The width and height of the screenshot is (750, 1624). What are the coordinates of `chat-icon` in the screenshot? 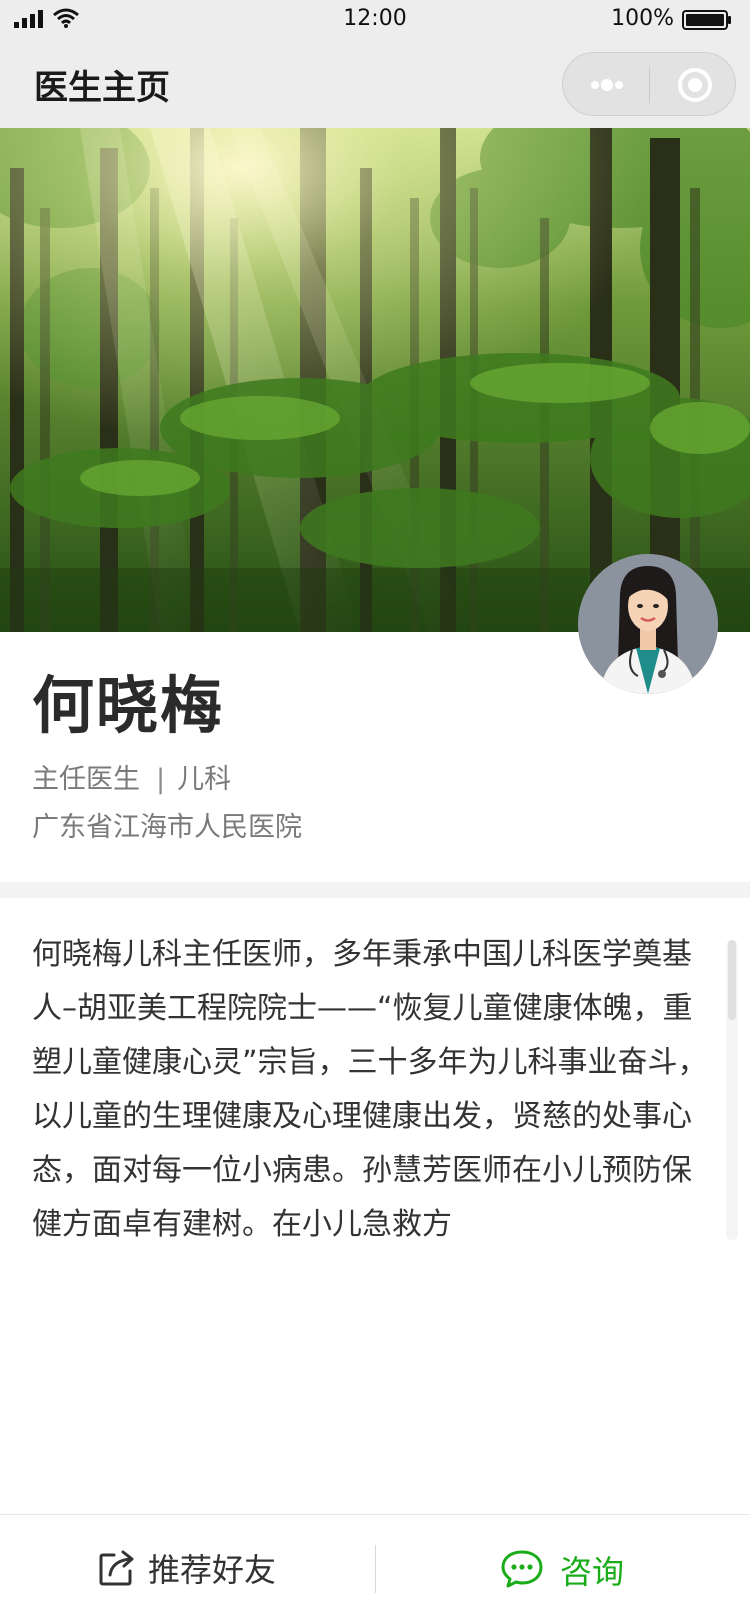 It's located at (522, 1569).